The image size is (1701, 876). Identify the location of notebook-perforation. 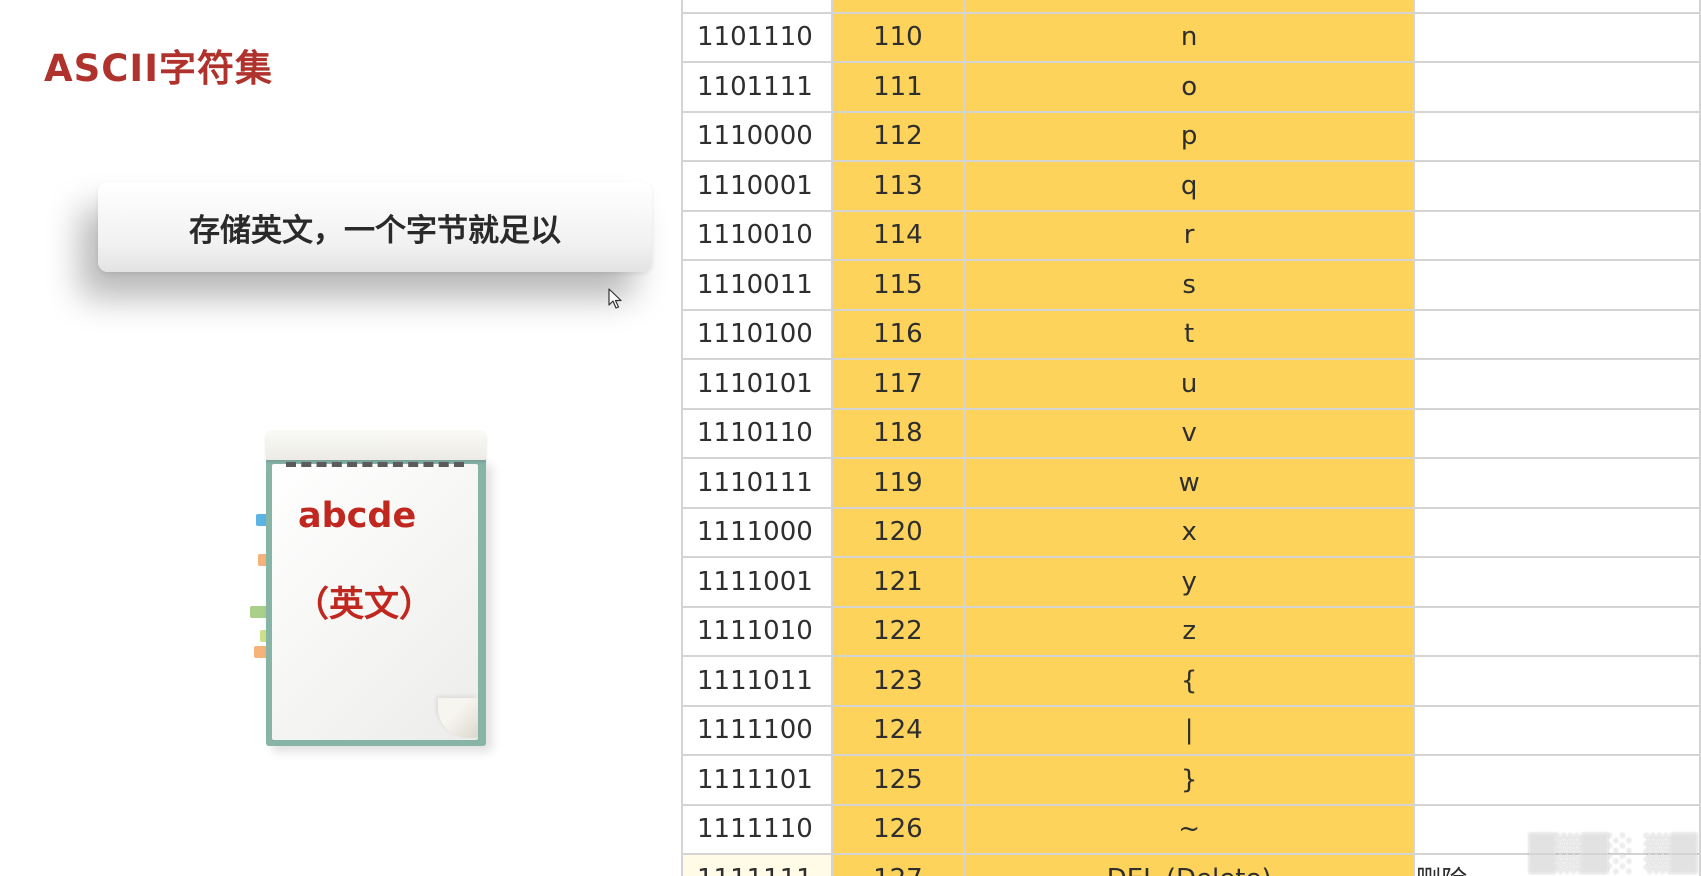
(375, 464).